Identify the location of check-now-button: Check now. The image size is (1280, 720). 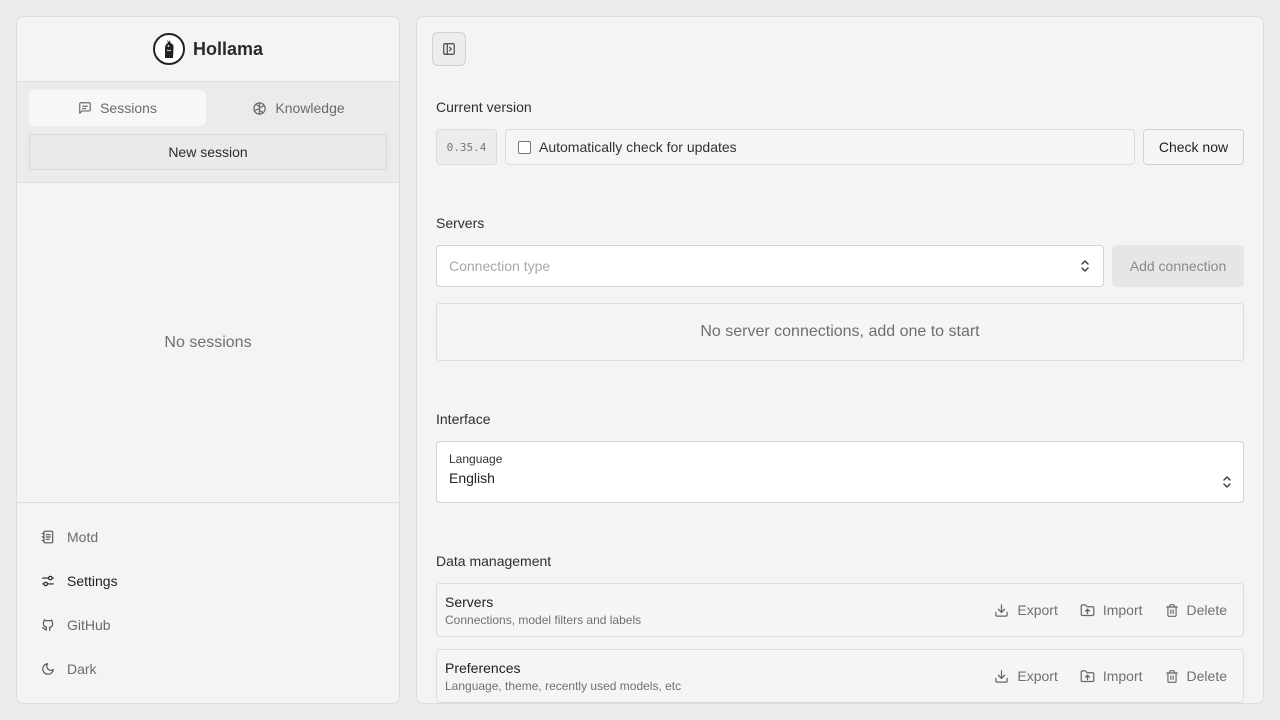
(1193, 147).